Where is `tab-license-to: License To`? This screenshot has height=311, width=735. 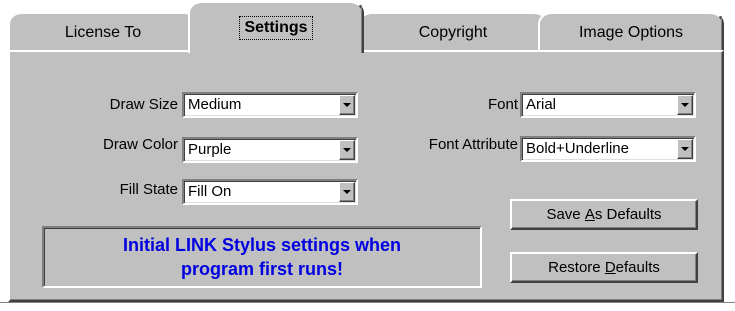
tab-license-to: License To is located at coordinates (103, 32).